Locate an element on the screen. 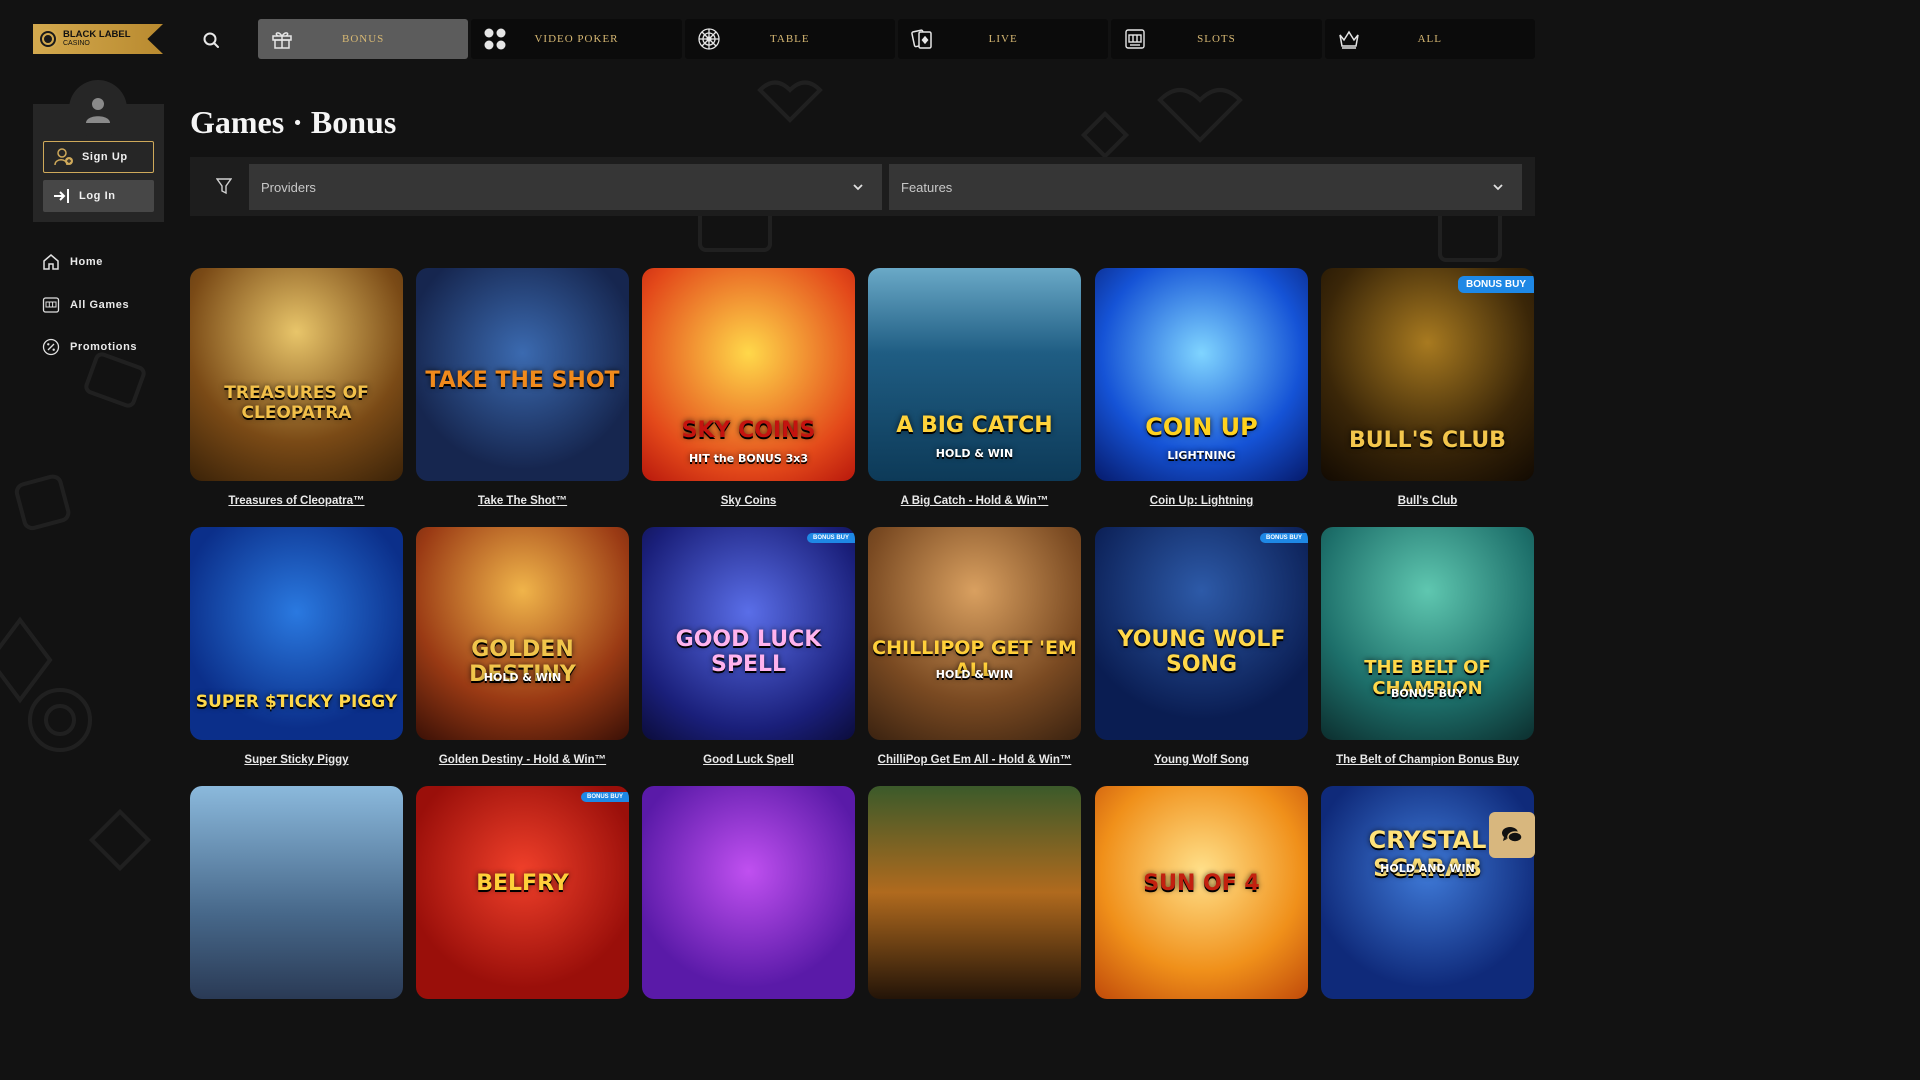 Image resolution: width=1920 pixels, height=1080 pixels. sidebar-item-home: Home is located at coordinates (89, 262).